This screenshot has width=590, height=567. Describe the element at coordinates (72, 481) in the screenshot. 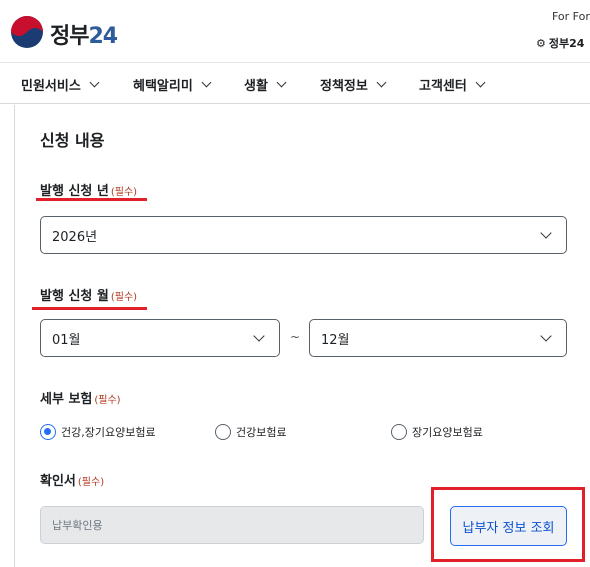

I see `certificate-label: 확인서 (필수)` at that location.